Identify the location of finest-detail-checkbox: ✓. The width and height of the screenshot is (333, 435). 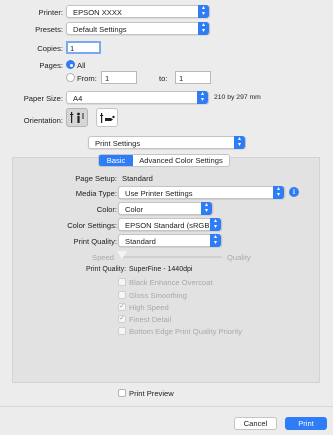
(122, 319).